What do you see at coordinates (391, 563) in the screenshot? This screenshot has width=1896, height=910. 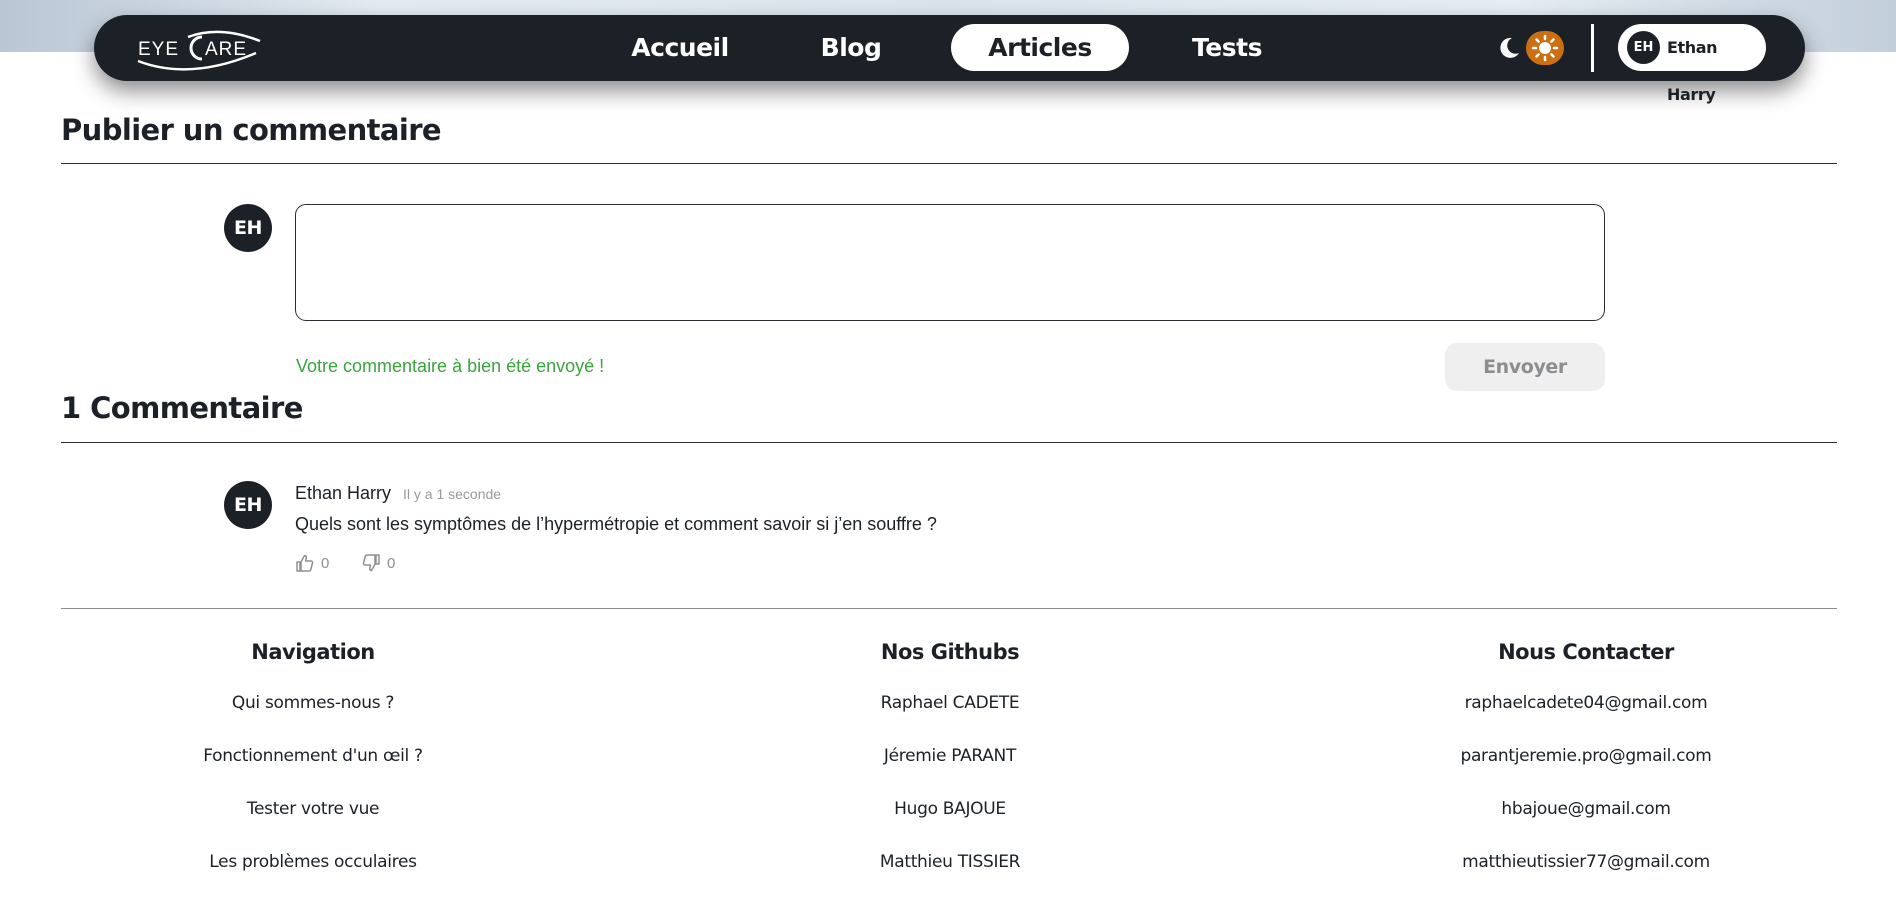 I see `dislike-count: 0` at bounding box center [391, 563].